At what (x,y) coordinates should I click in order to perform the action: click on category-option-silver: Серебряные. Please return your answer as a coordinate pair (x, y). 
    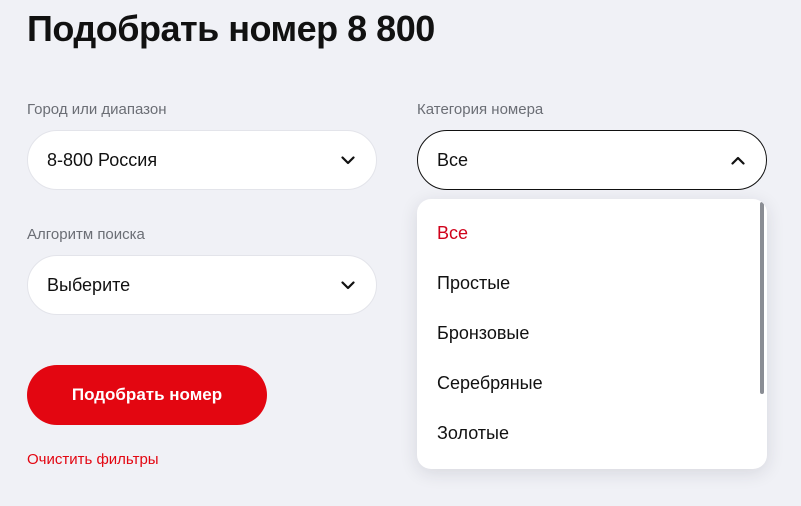
    Looking at the image, I should click on (592, 383).